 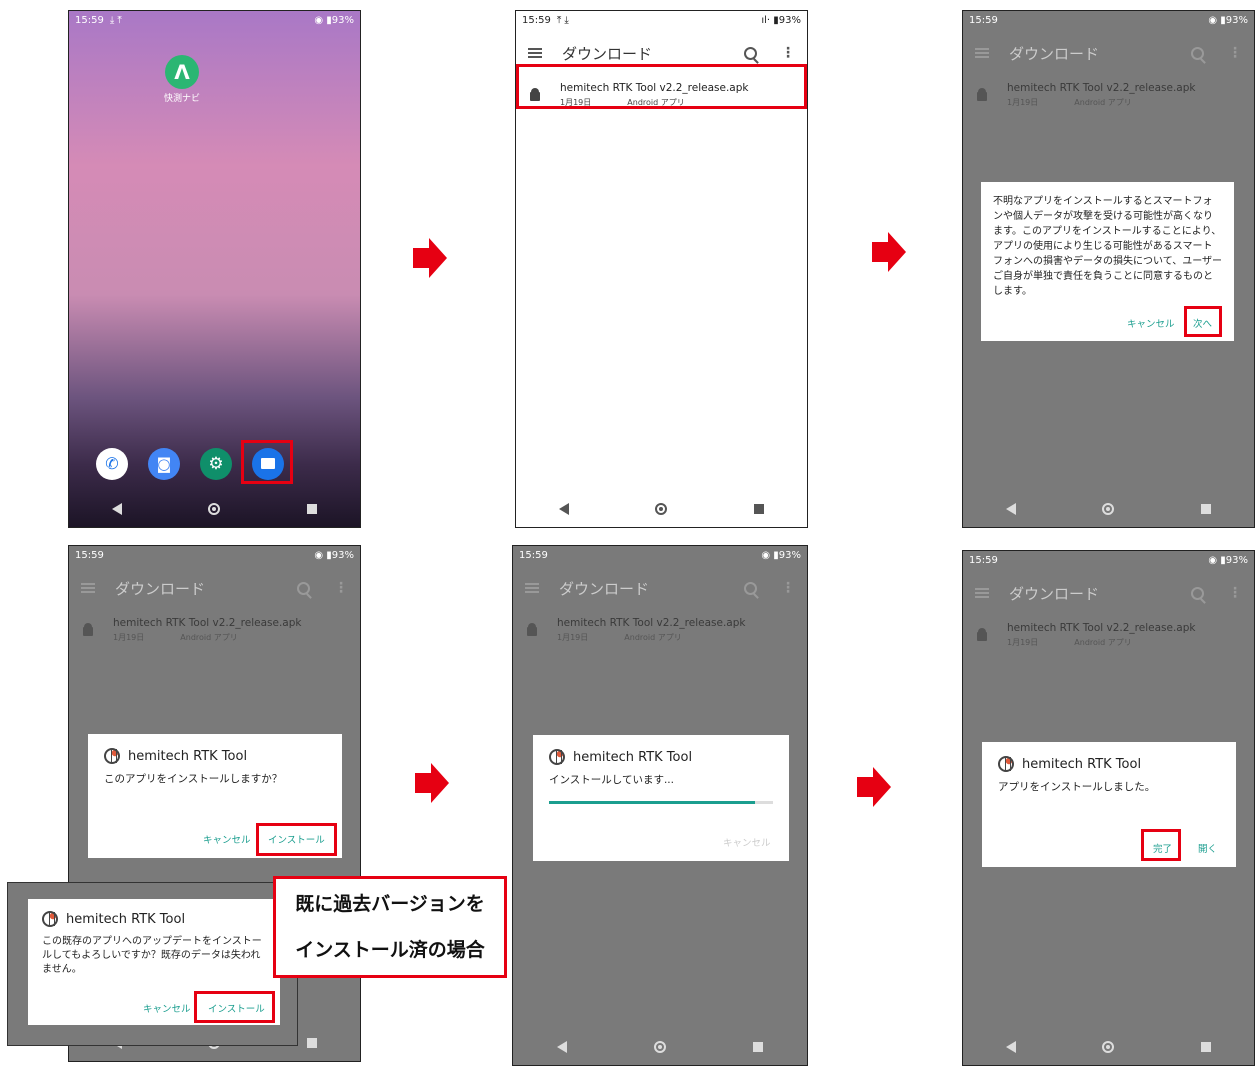 I want to click on home-screen: 15:59 ⤓ ⤒ ◉ ▮93% ᐱ 快測ナビ ✆ ◙ ⚙, so click(x=214, y=269).